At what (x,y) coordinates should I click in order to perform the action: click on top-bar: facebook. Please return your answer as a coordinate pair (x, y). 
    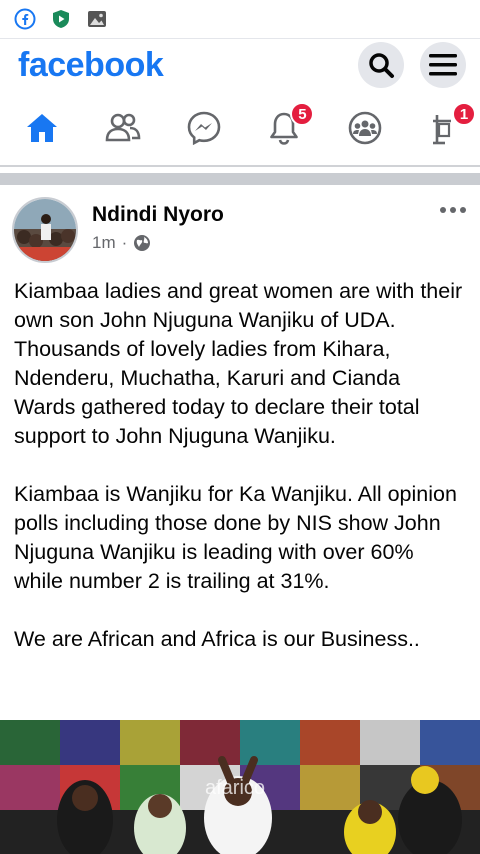
    Looking at the image, I should click on (240, 64).